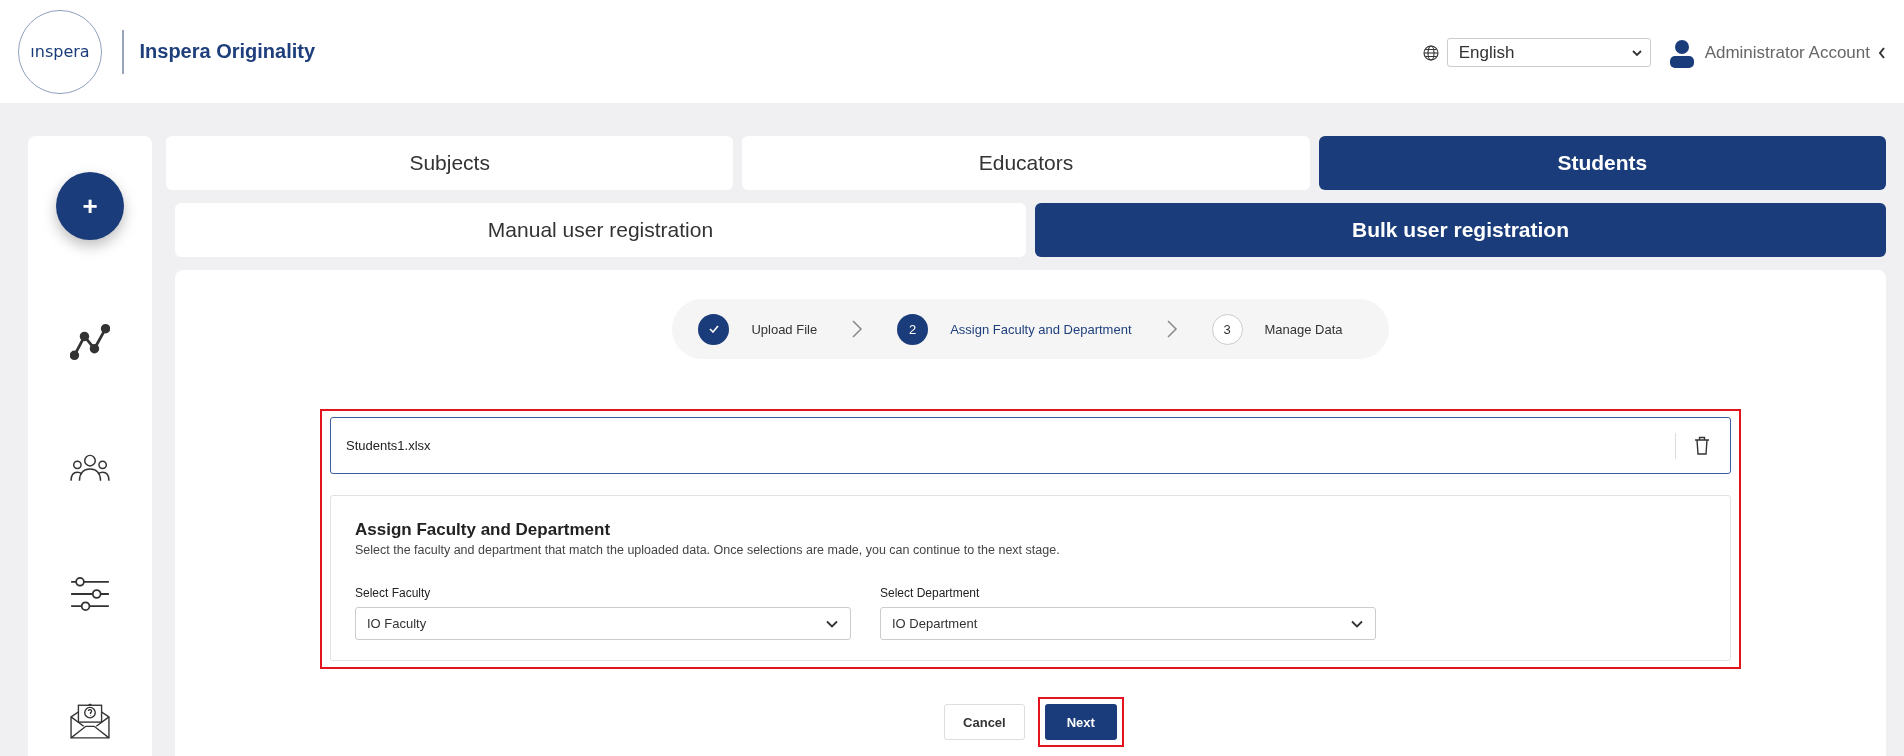 The image size is (1904, 756). What do you see at coordinates (1430, 52) in the screenshot?
I see `globe-icon` at bounding box center [1430, 52].